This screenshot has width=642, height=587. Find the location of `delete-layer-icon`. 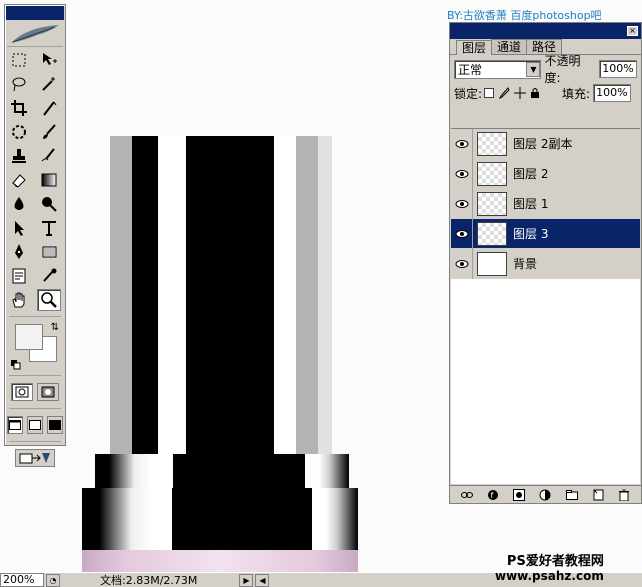

delete-layer-icon is located at coordinates (624, 495).